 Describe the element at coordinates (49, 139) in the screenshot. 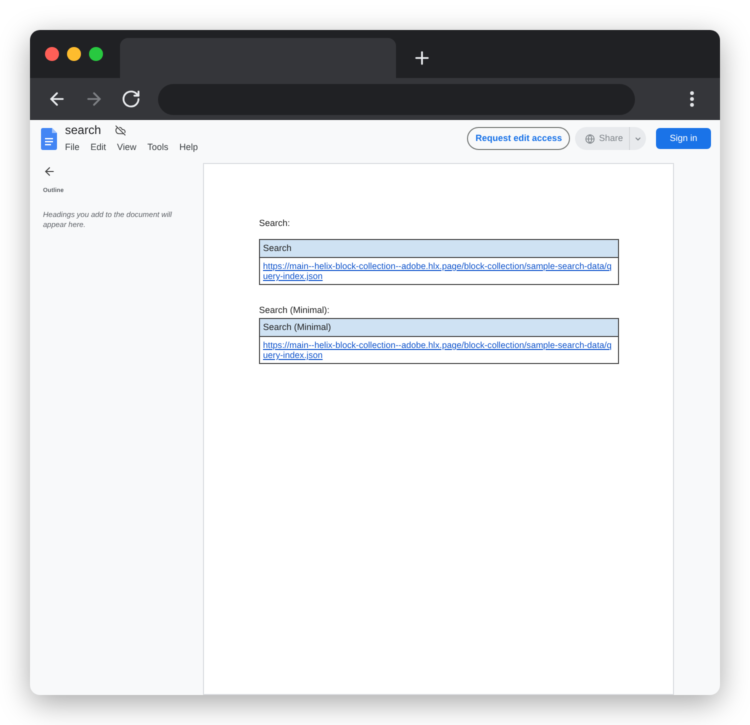

I see `document-icon` at that location.